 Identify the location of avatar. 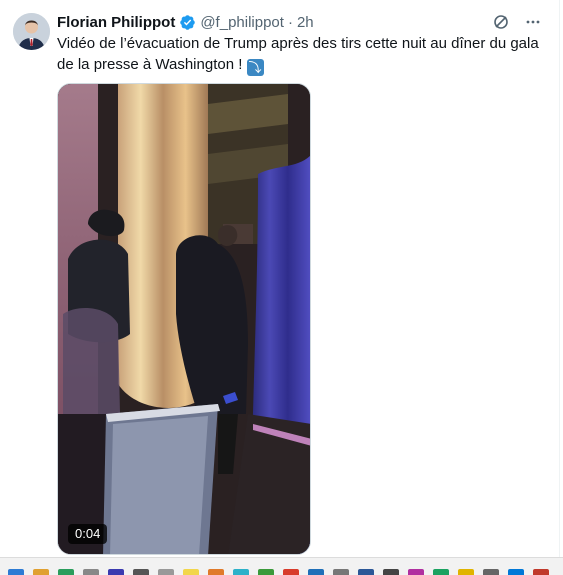
(31, 31).